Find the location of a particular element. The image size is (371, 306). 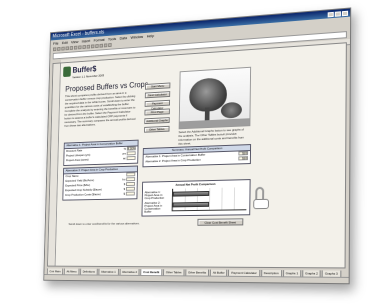

chart-plot-area is located at coordinates (209, 199).